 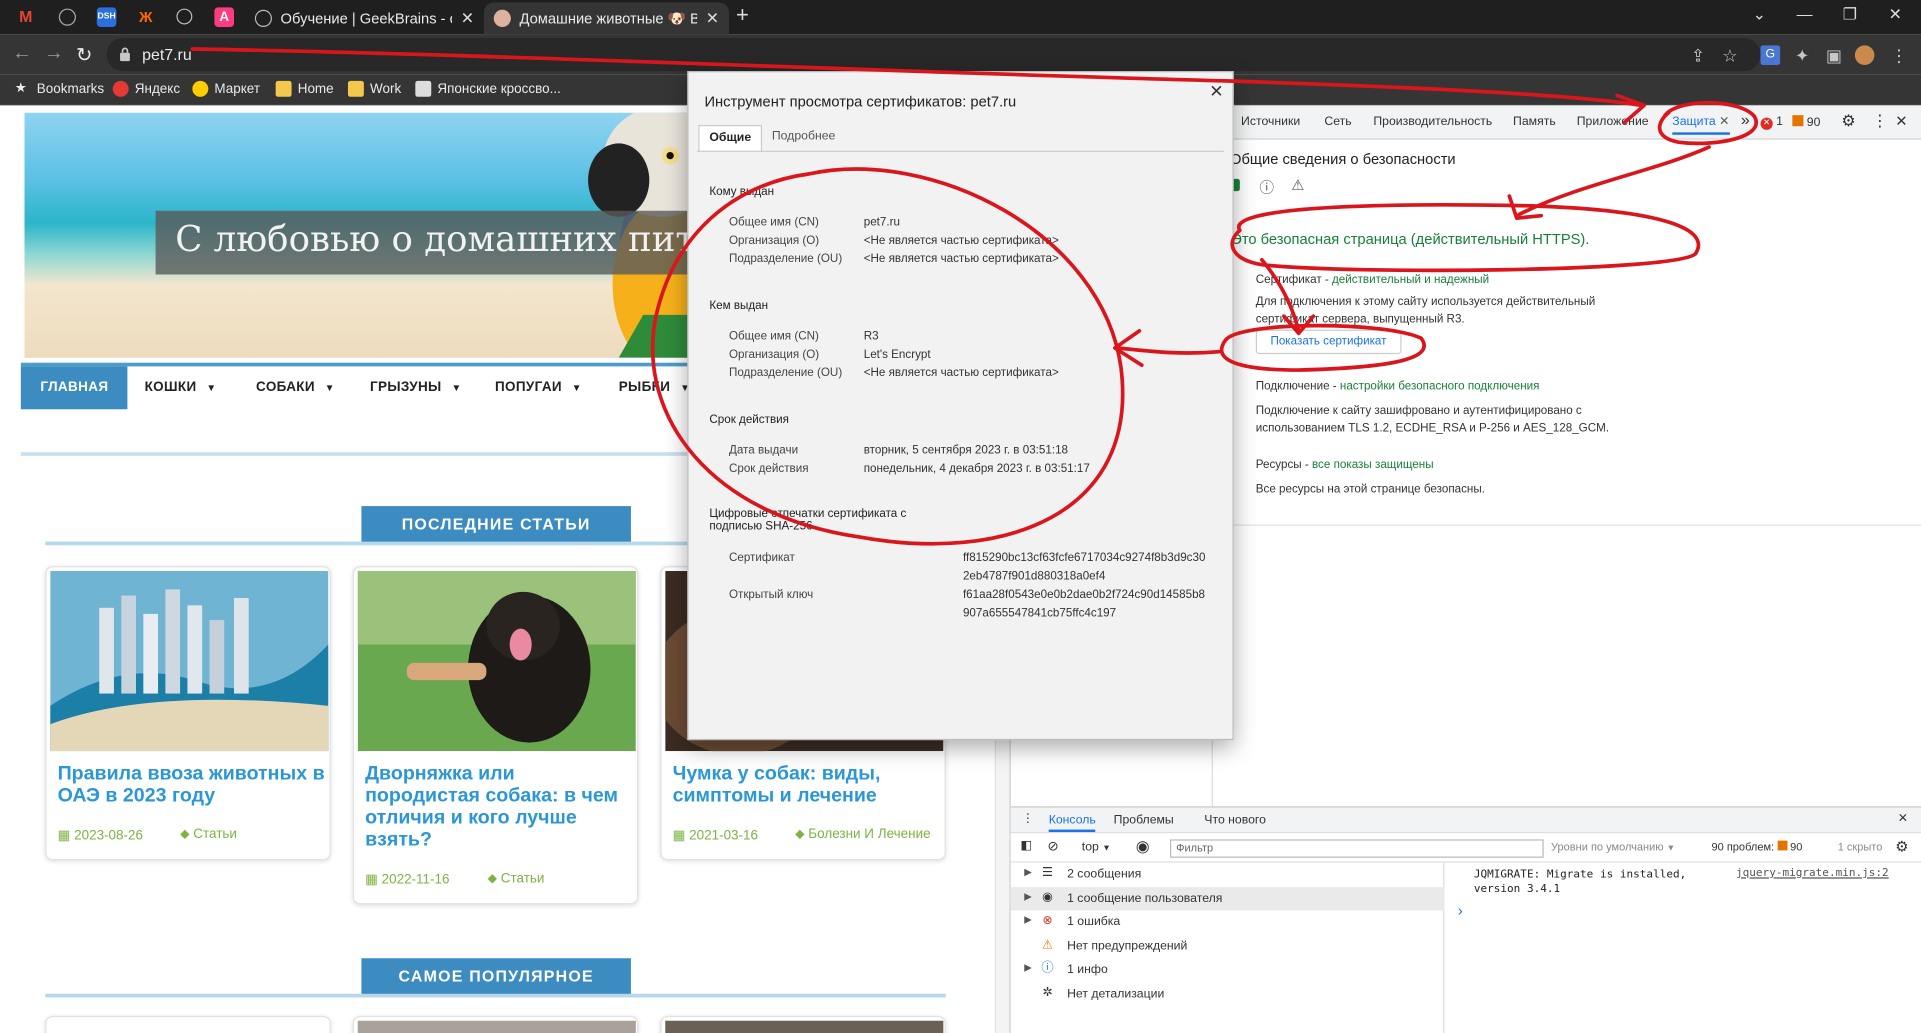 I want to click on tab-whats-new: Что нового, so click(x=1235, y=820).